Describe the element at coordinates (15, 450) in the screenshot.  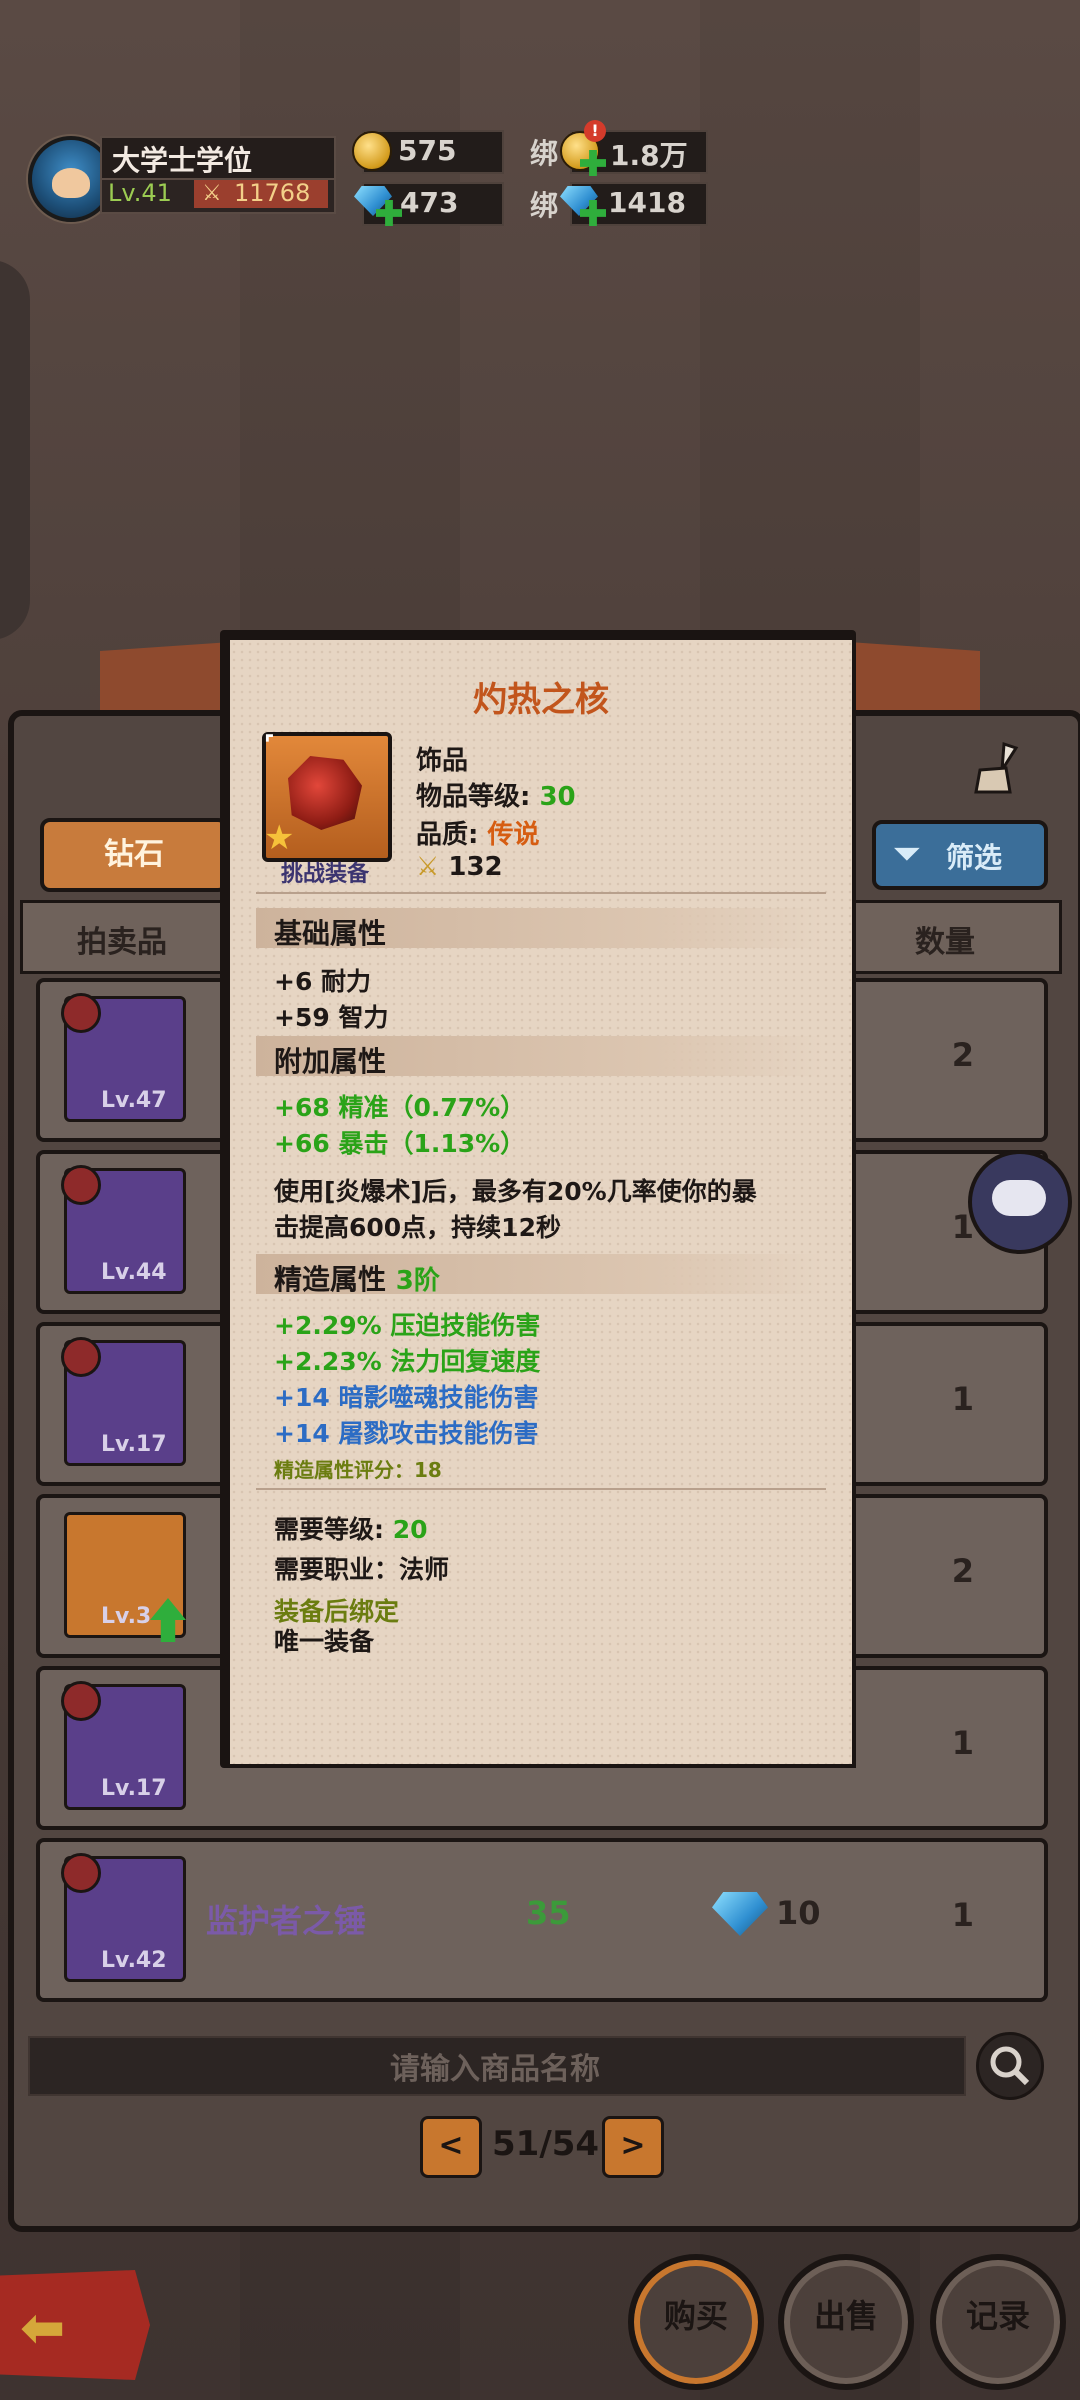
I see `side-dial` at that location.